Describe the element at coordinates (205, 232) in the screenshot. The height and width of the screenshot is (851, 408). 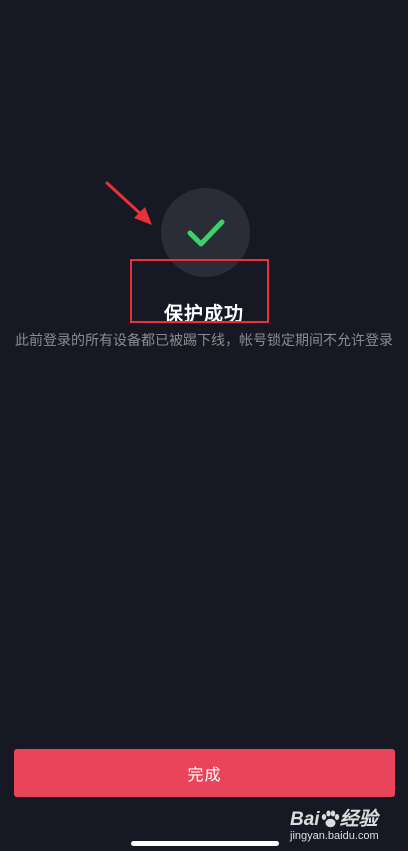
I see `checkmark-icon` at that location.